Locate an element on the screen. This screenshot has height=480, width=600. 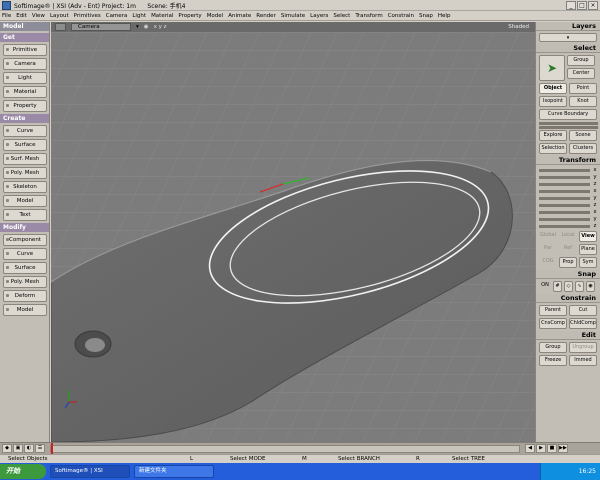
minimize-button: _ is located at coordinates (571, 5).